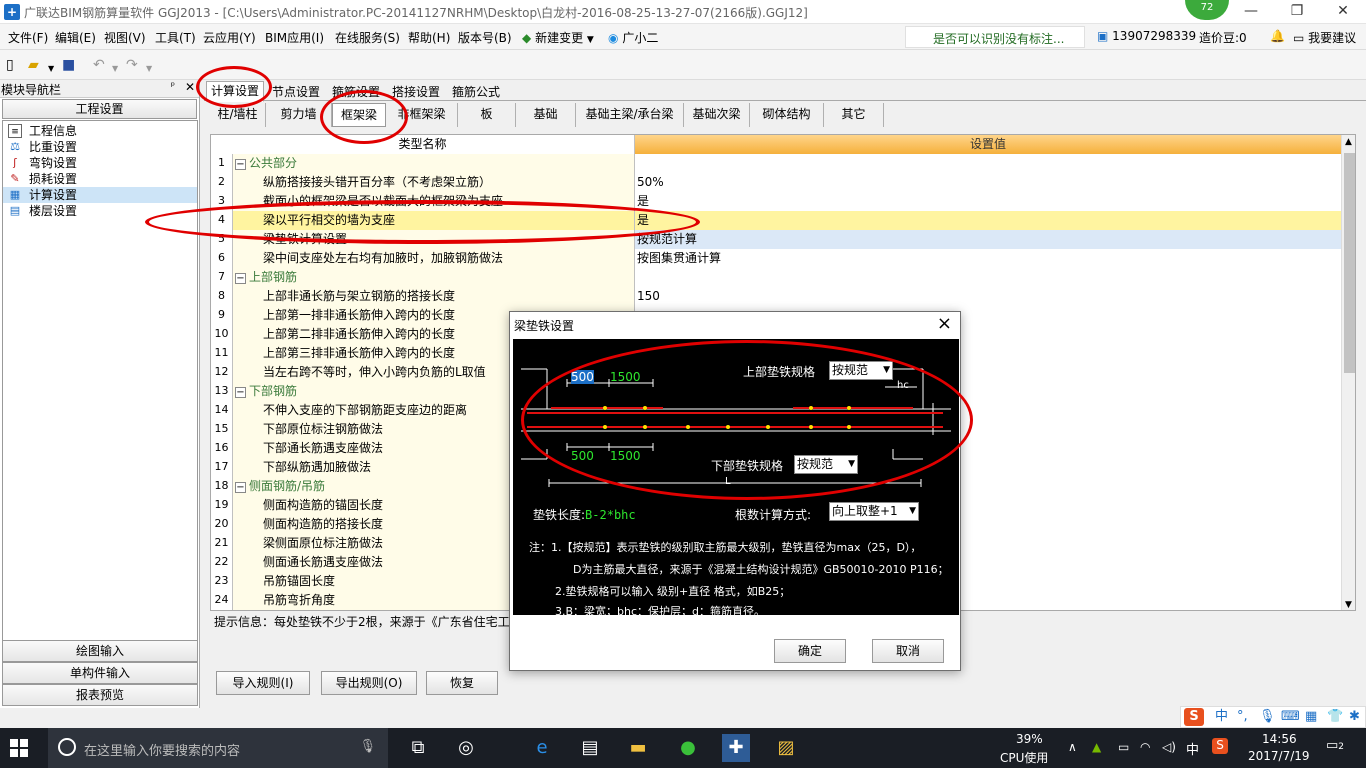 The image size is (1366, 768). What do you see at coordinates (476, 91) in the screenshot?
I see `tab-stirrup-formula: 箍筋公式` at bounding box center [476, 91].